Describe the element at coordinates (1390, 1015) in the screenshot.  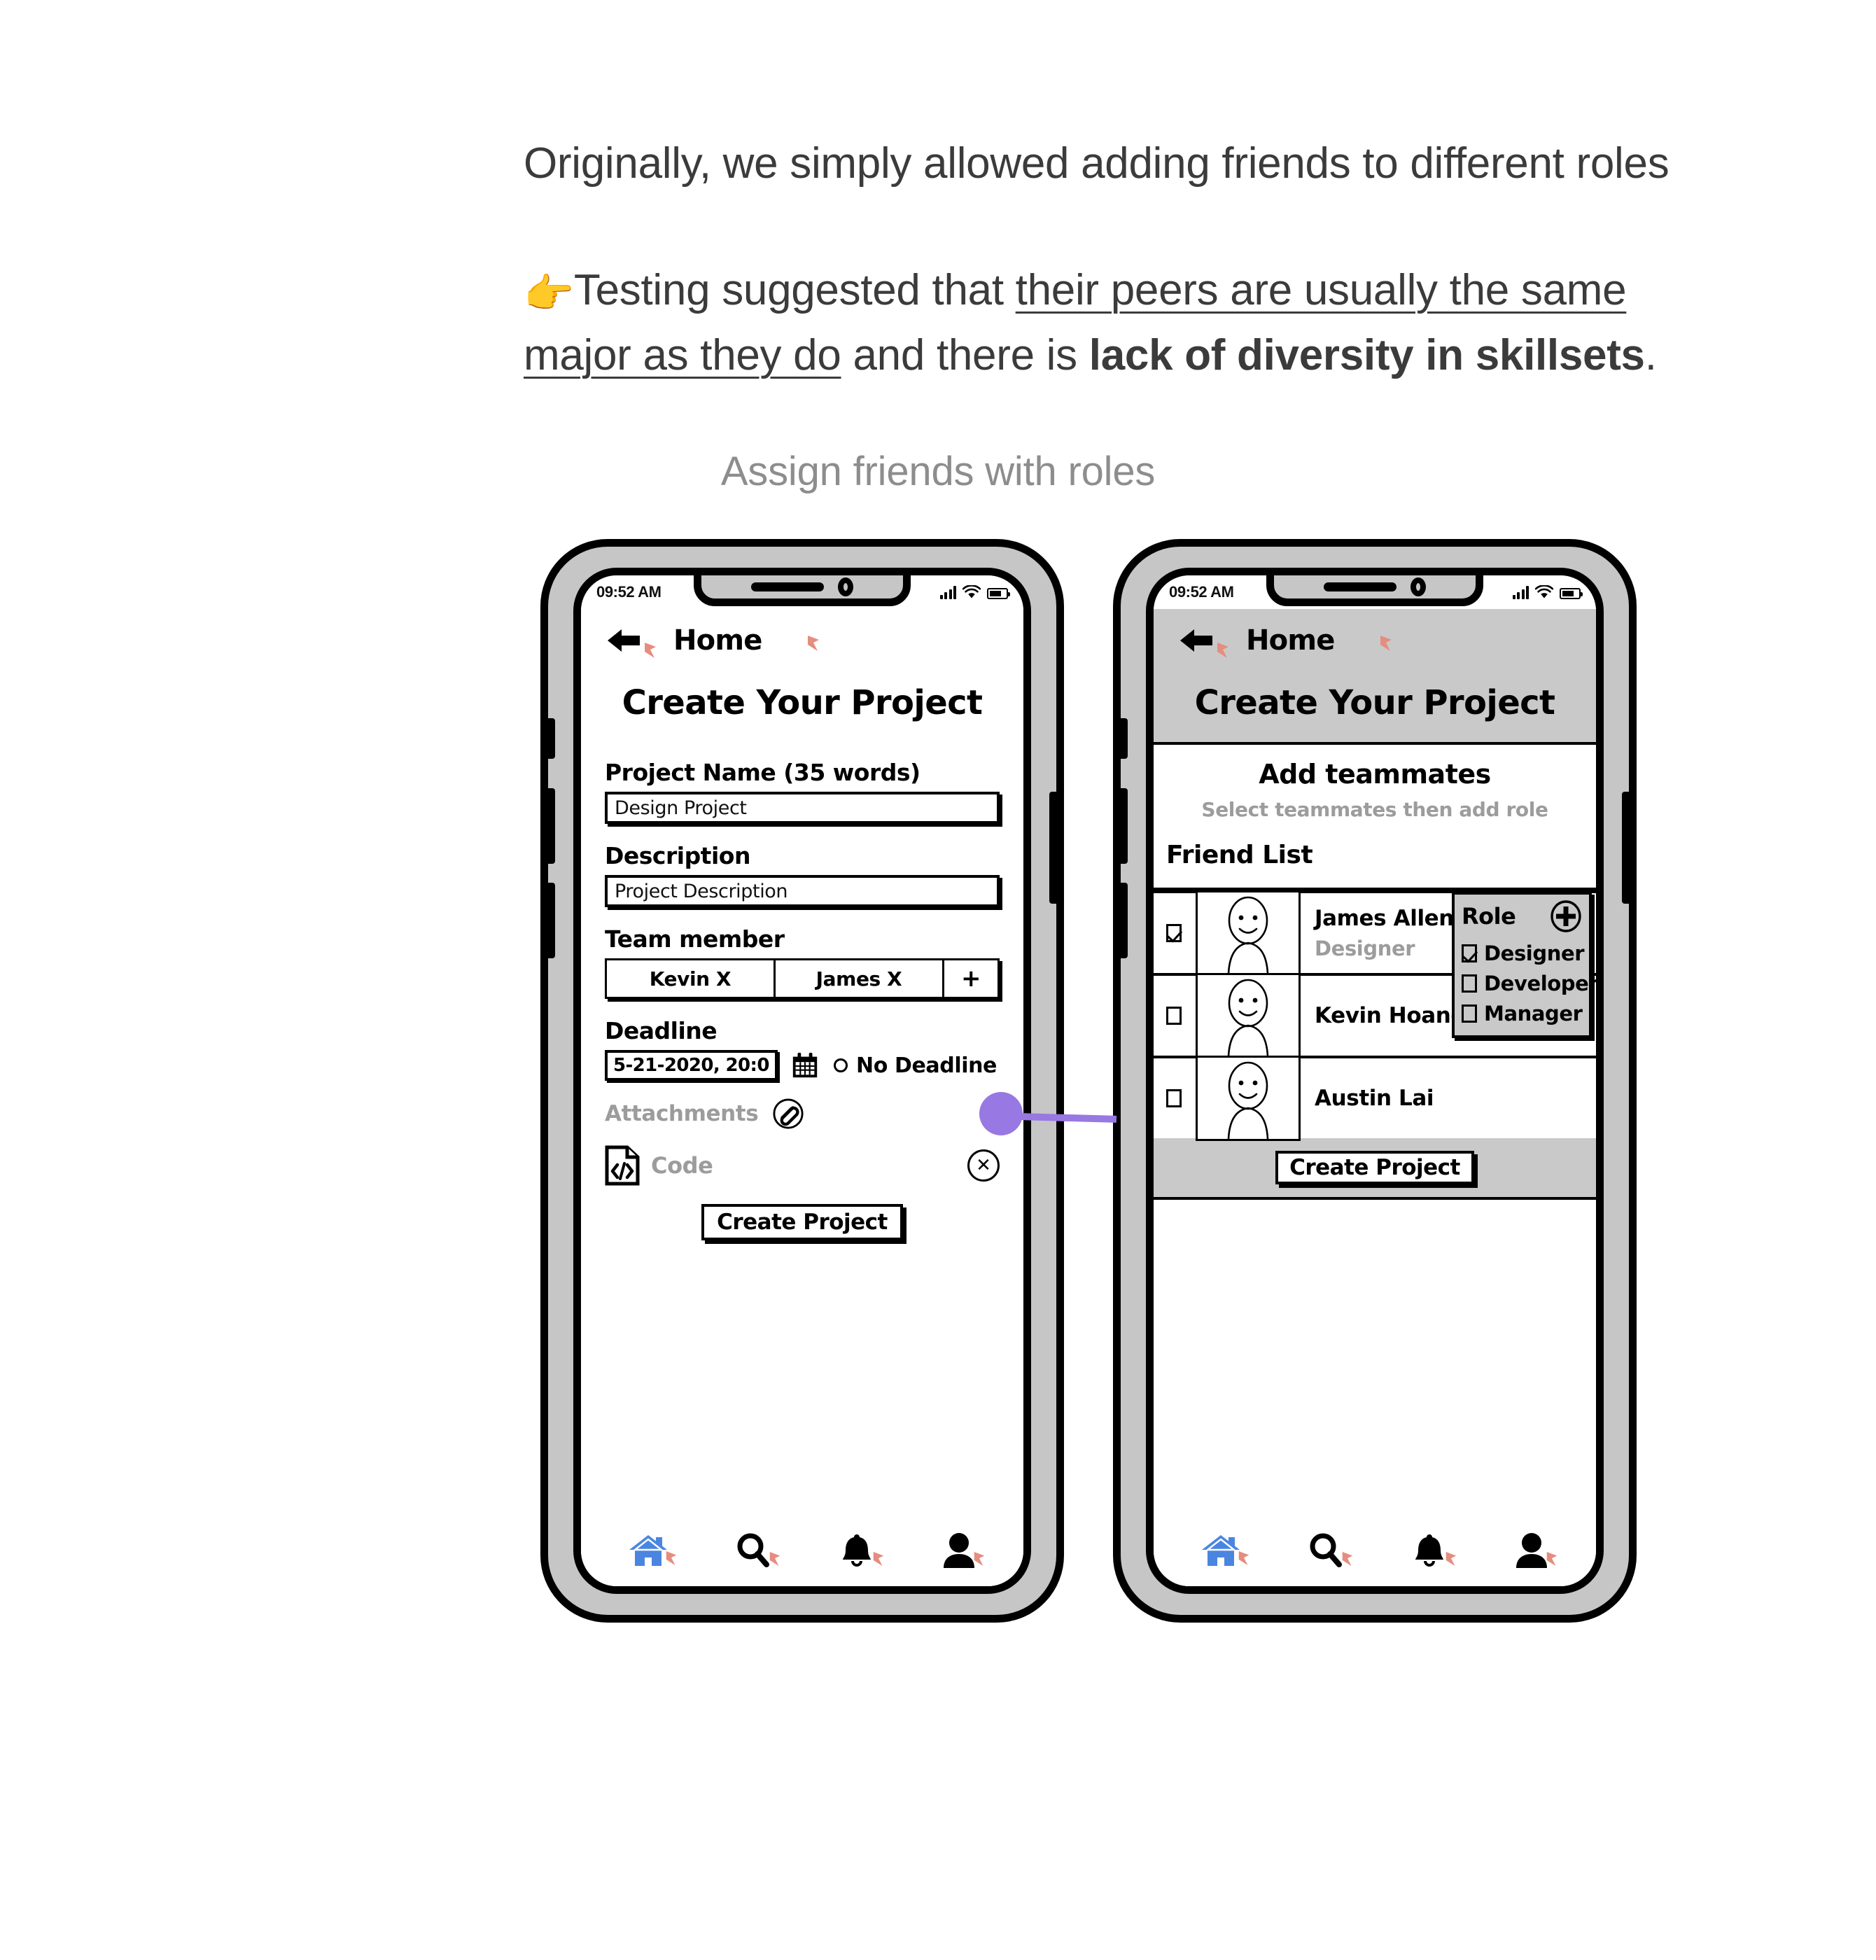
I see `friend-name: Kevin Hoang` at that location.